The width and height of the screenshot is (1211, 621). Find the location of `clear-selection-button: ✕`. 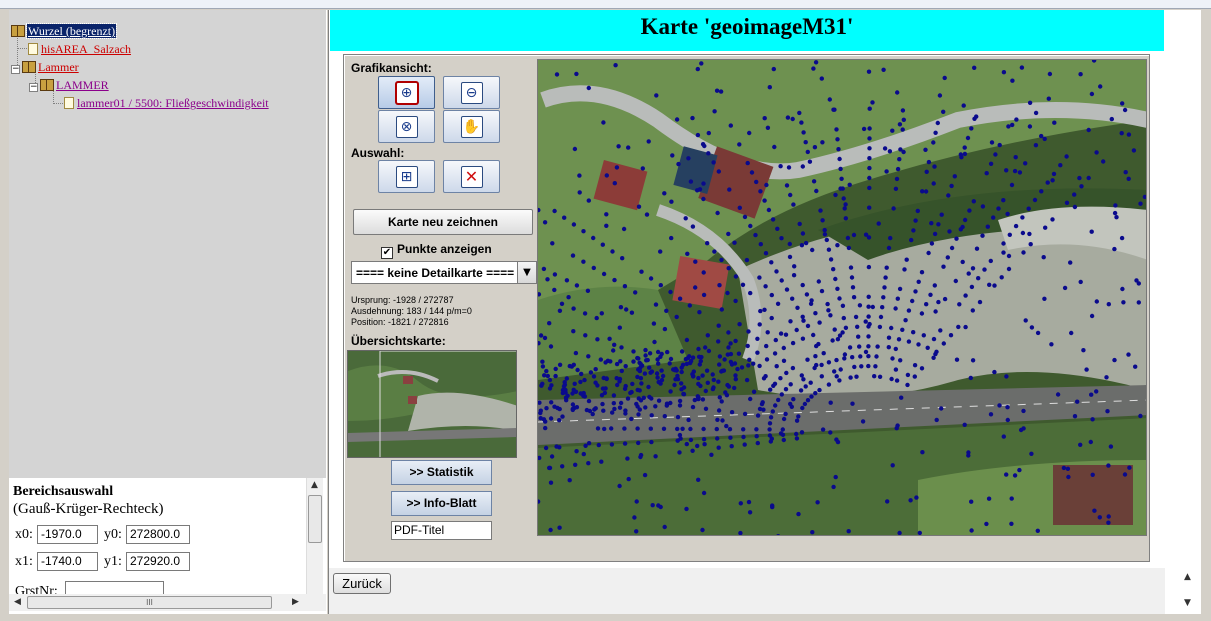

clear-selection-button: ✕ is located at coordinates (471, 176).